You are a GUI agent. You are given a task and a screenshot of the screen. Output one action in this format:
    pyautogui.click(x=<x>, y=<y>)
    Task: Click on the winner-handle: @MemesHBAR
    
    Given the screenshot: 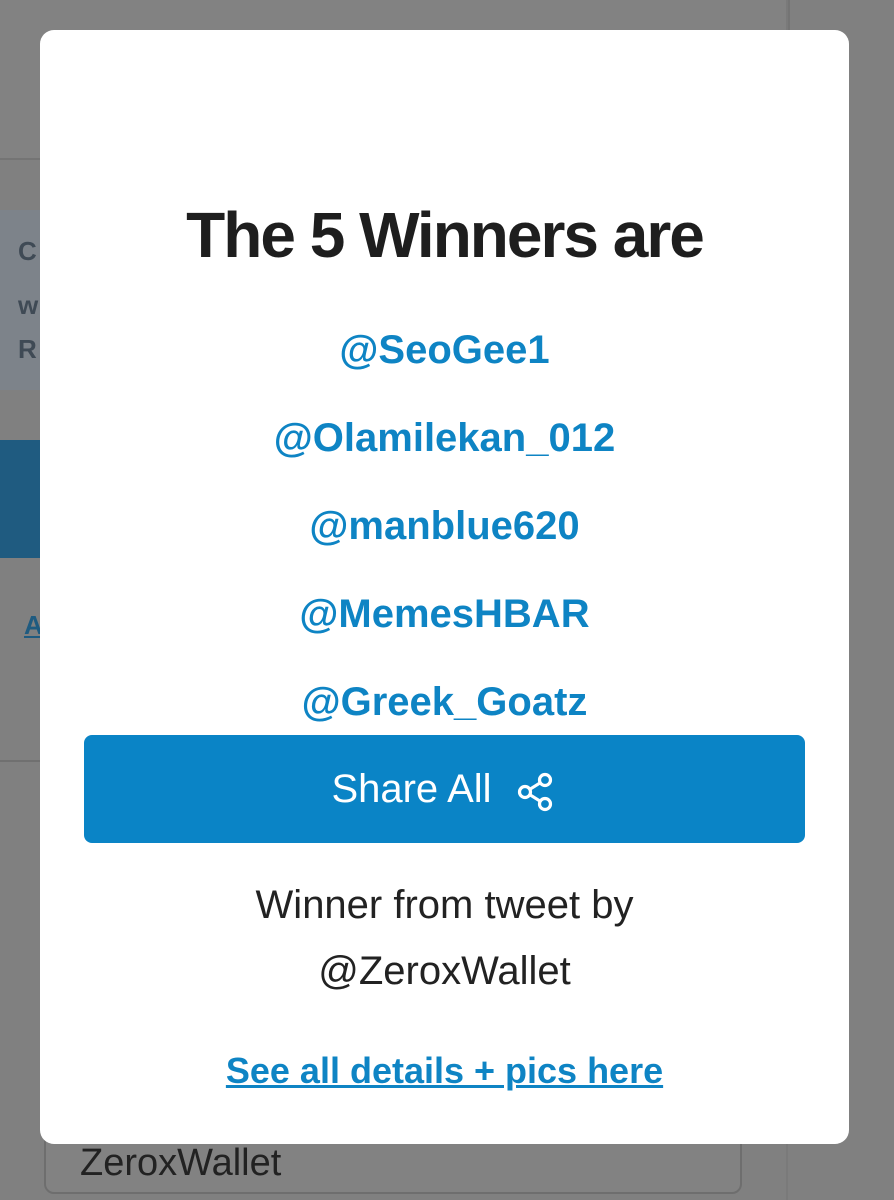 What is the action you would take?
    pyautogui.click(x=444, y=638)
    